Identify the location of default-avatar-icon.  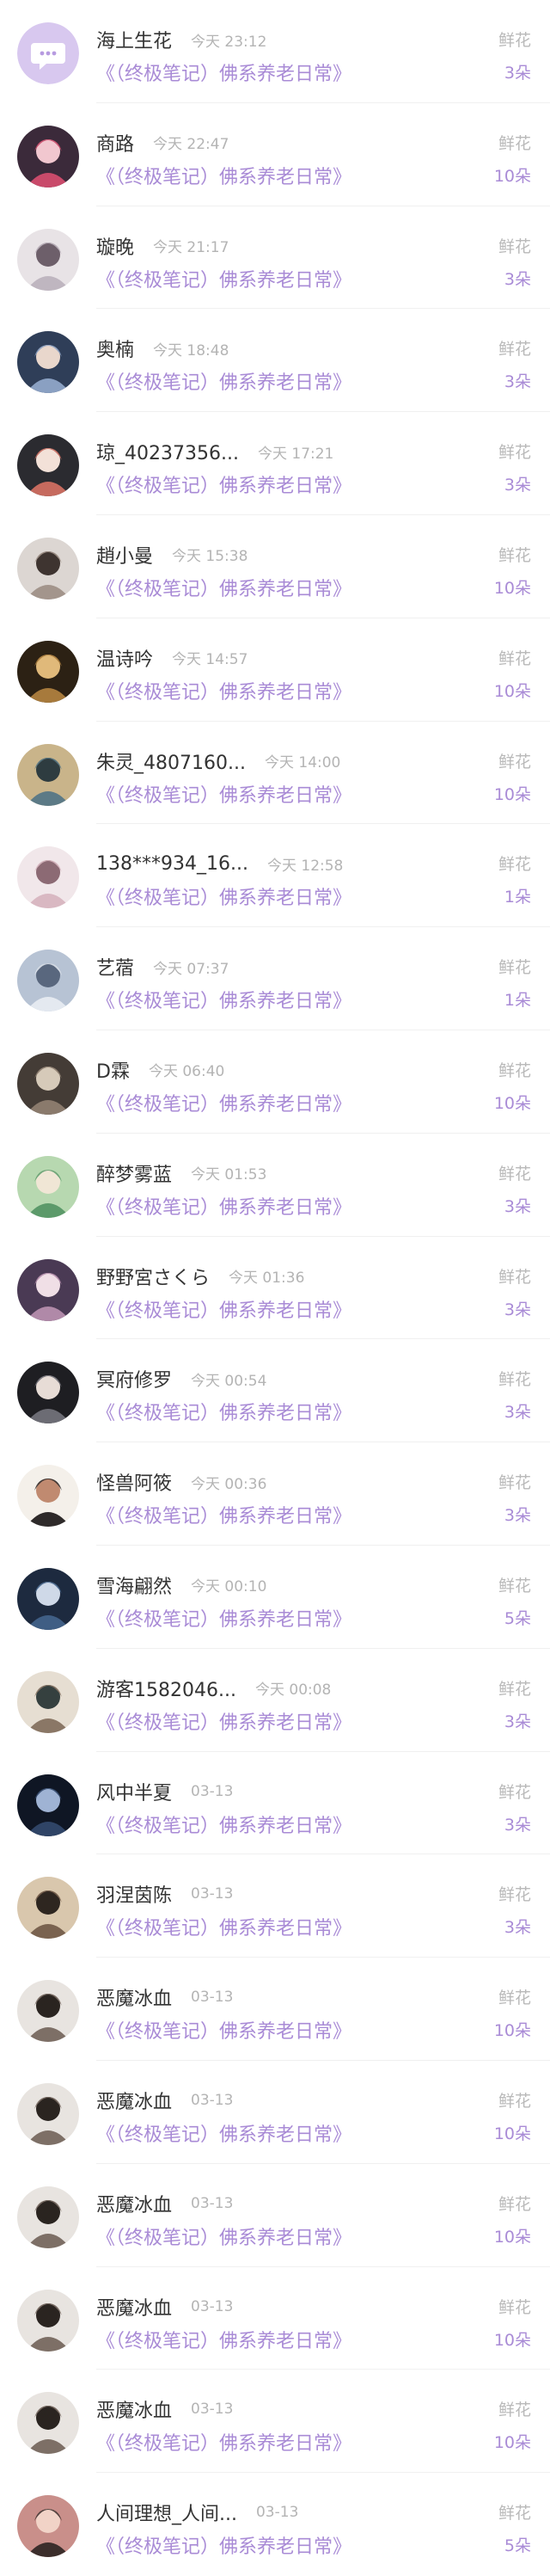
(48, 53).